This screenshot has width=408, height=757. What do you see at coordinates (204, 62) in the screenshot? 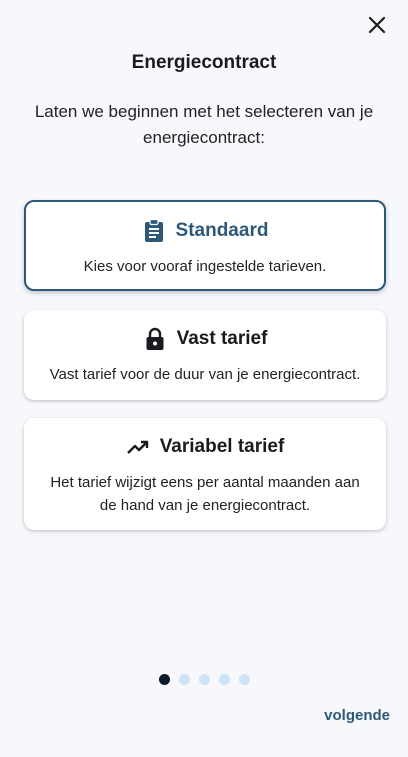
I see `page-title: Energiecontract` at bounding box center [204, 62].